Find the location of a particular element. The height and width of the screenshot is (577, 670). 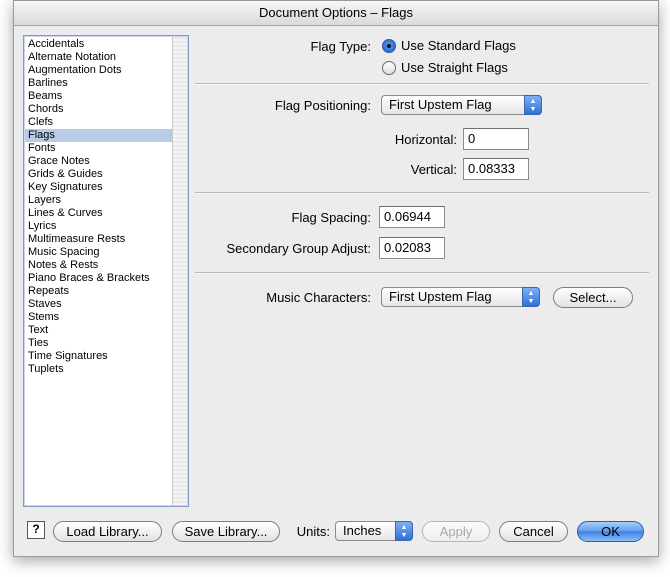

units-value: Inches is located at coordinates (362, 530).